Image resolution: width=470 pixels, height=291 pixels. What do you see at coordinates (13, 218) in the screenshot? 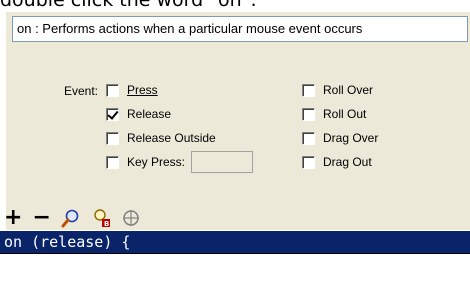
I see `add-button: +` at bounding box center [13, 218].